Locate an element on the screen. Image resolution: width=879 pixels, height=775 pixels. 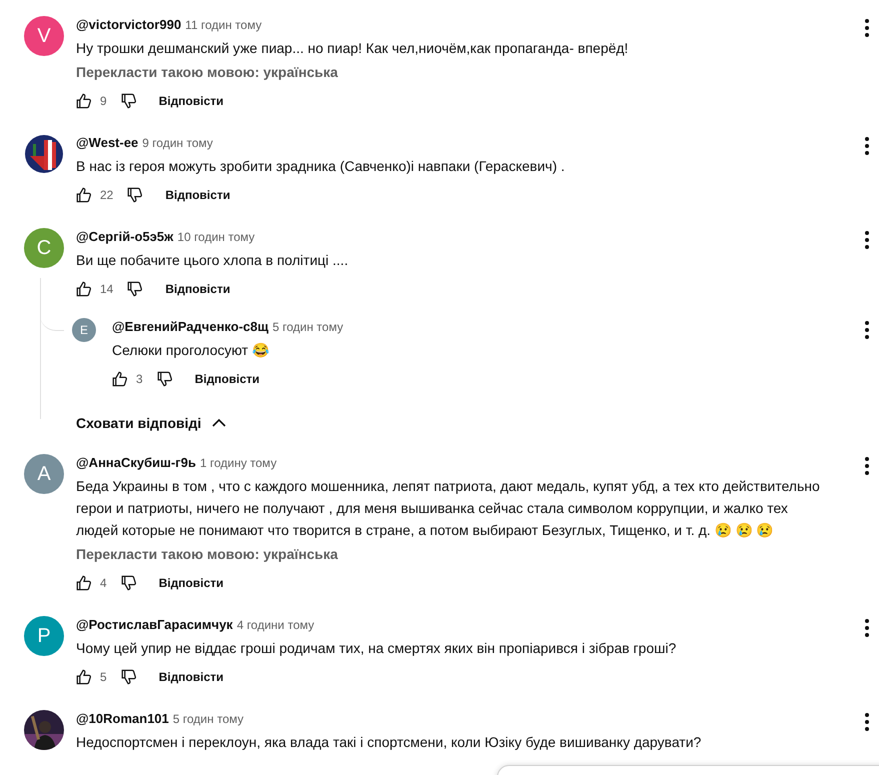
author-name: @victorvictor990 is located at coordinates (129, 25).